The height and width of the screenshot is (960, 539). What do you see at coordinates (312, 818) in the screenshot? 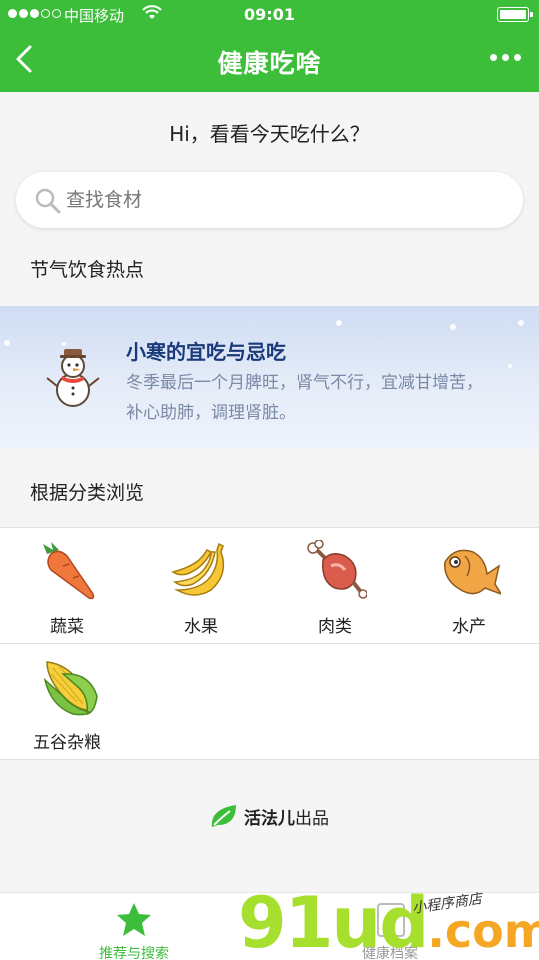
I see `brand-suffix: 出品` at bounding box center [312, 818].